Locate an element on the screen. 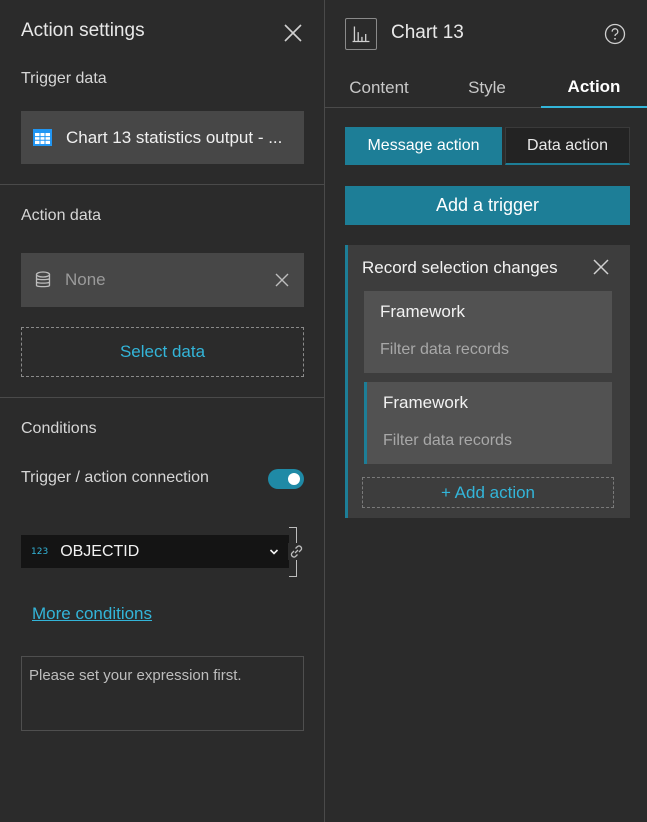  database-icon is located at coordinates (43, 279).